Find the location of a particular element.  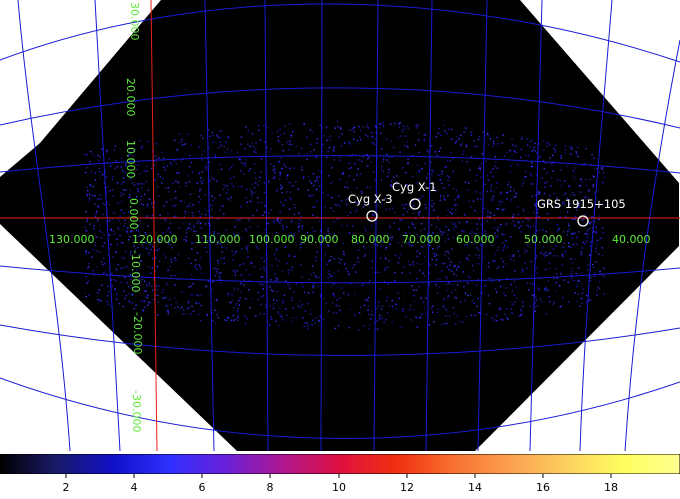

lat-label: 10.000 is located at coordinates (130, 159).